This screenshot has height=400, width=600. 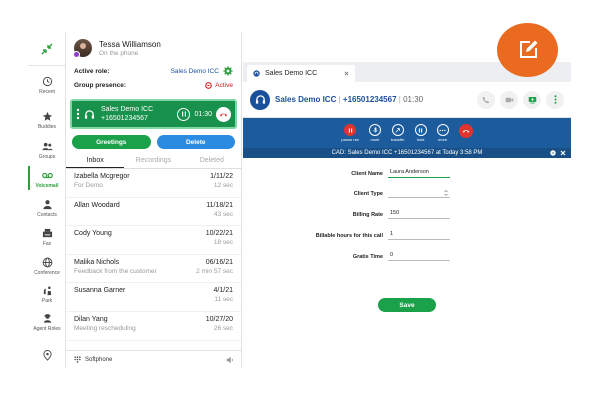 I want to click on video-icon, so click(x=509, y=99).